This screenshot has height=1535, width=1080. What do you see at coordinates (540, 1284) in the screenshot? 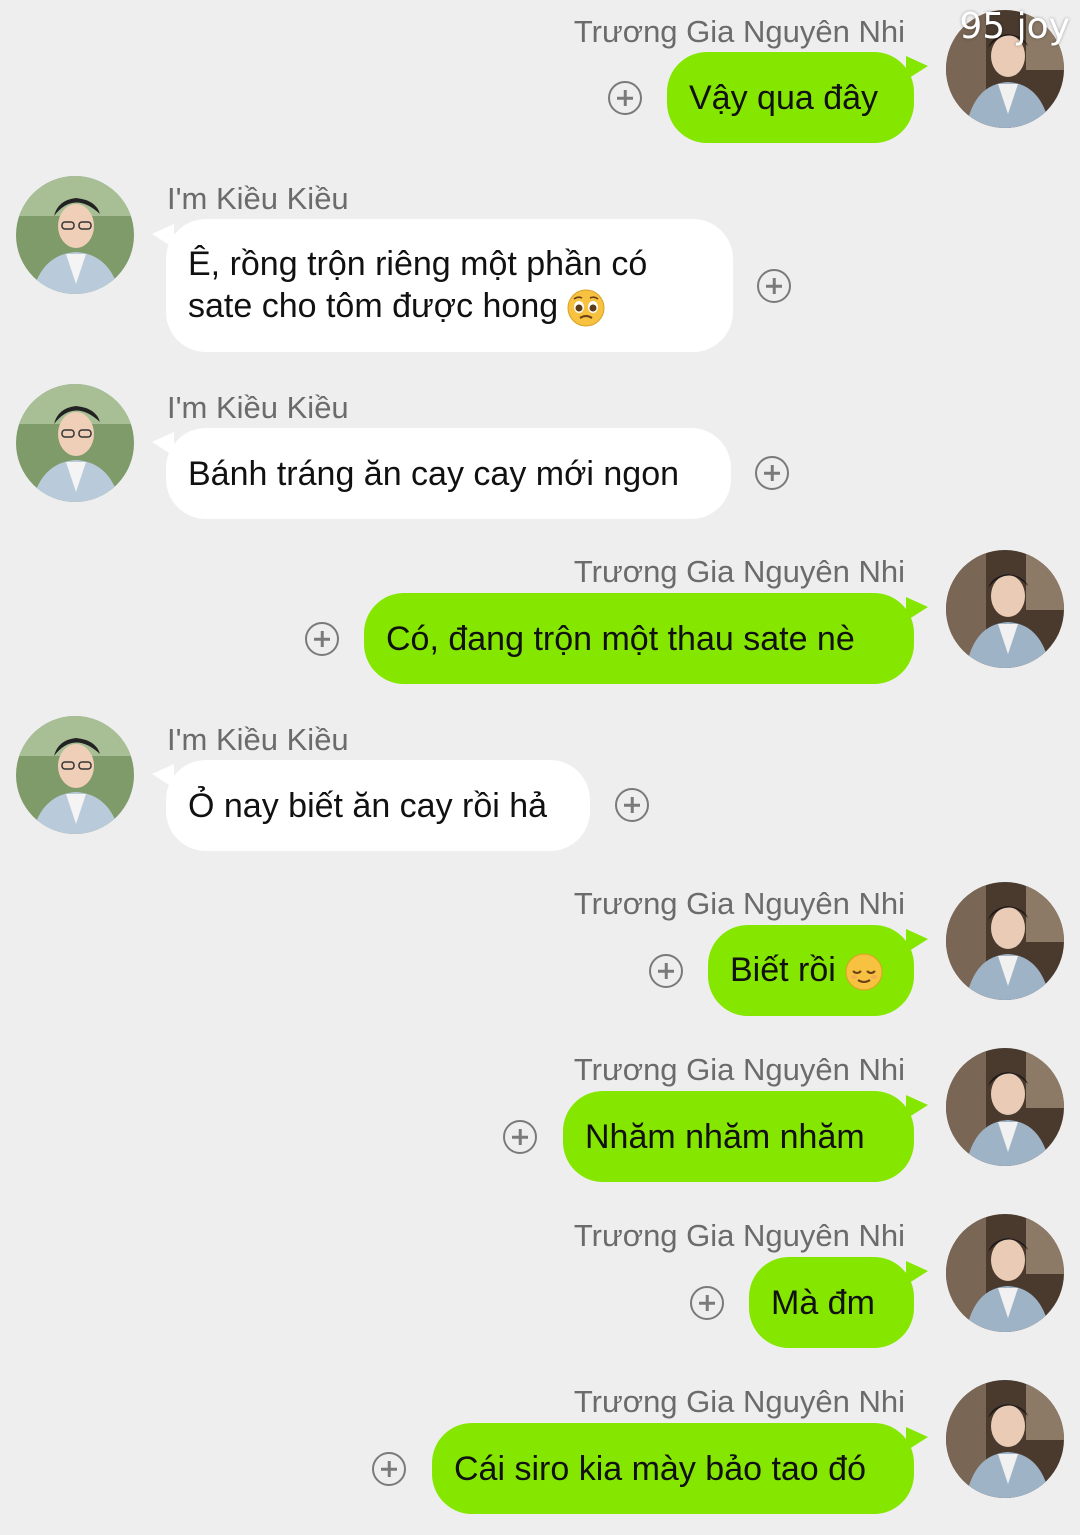
I see `message-row: Trương Gia Nguyên Nhi Mà đm` at bounding box center [540, 1284].